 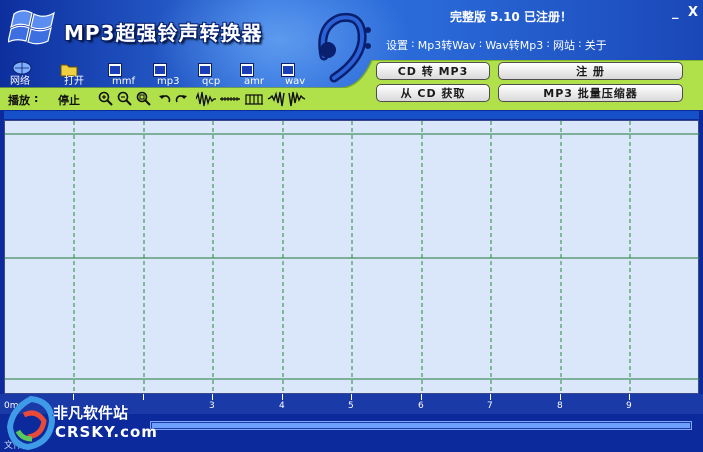 I want to click on scrollbar-thumb, so click(x=421, y=425).